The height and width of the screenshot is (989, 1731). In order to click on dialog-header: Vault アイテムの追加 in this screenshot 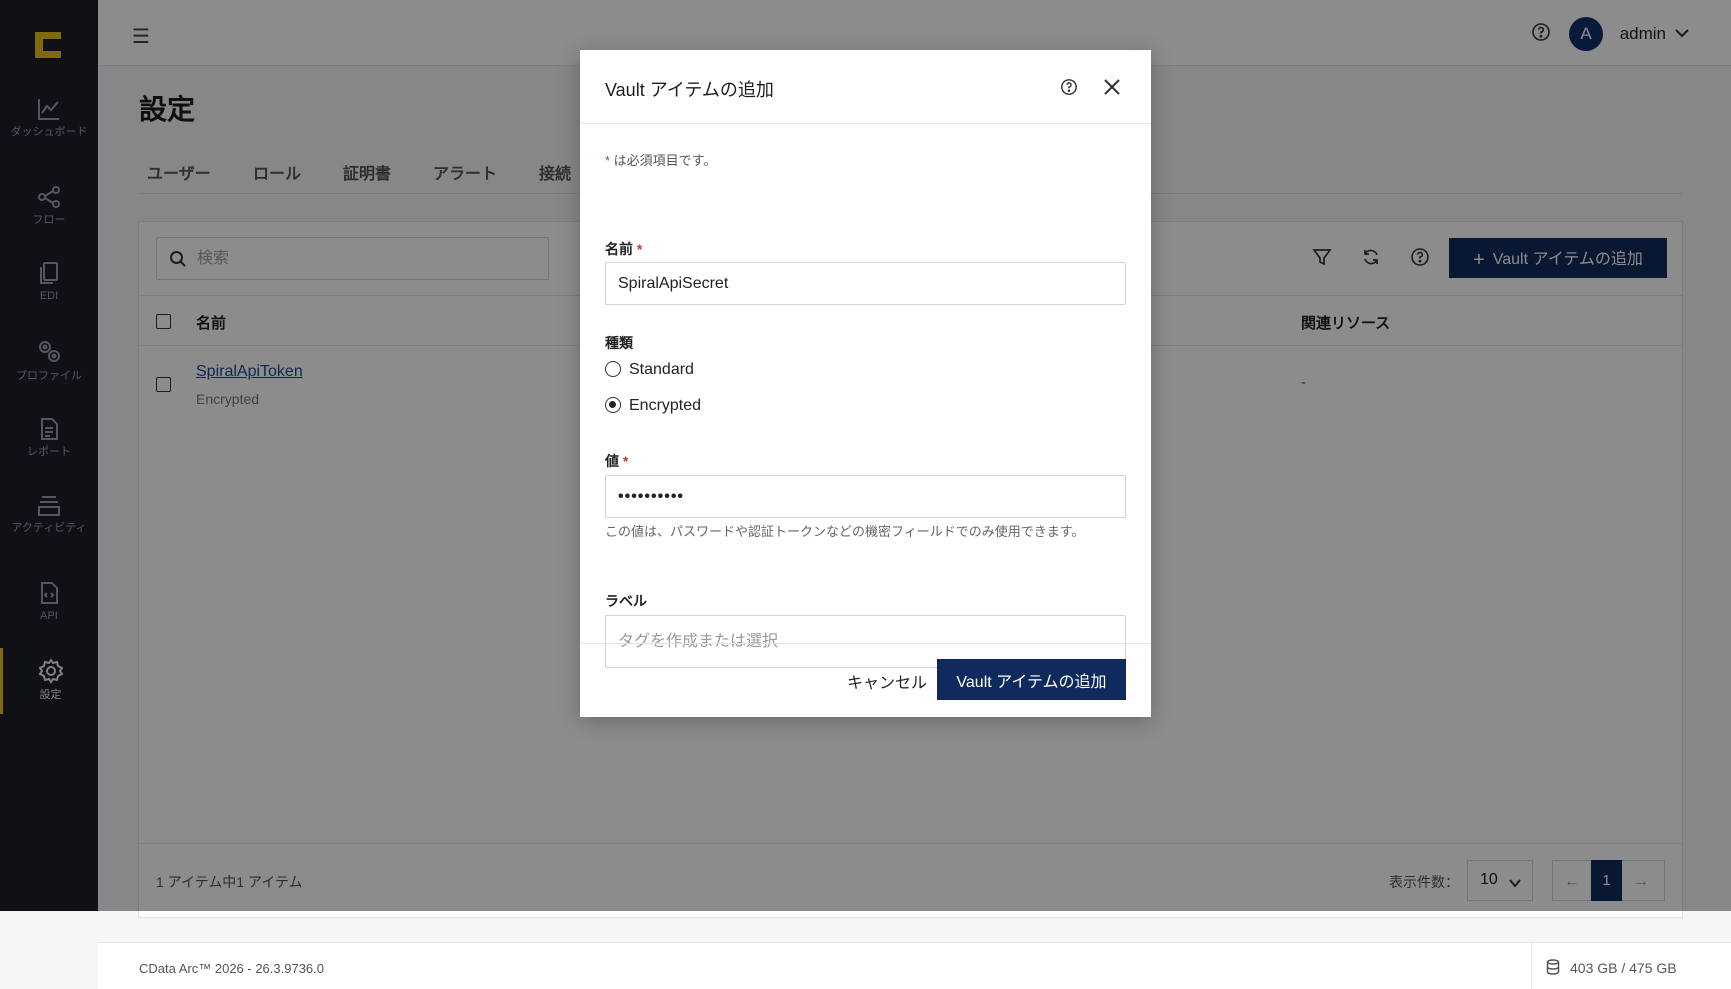, I will do `click(865, 87)`.